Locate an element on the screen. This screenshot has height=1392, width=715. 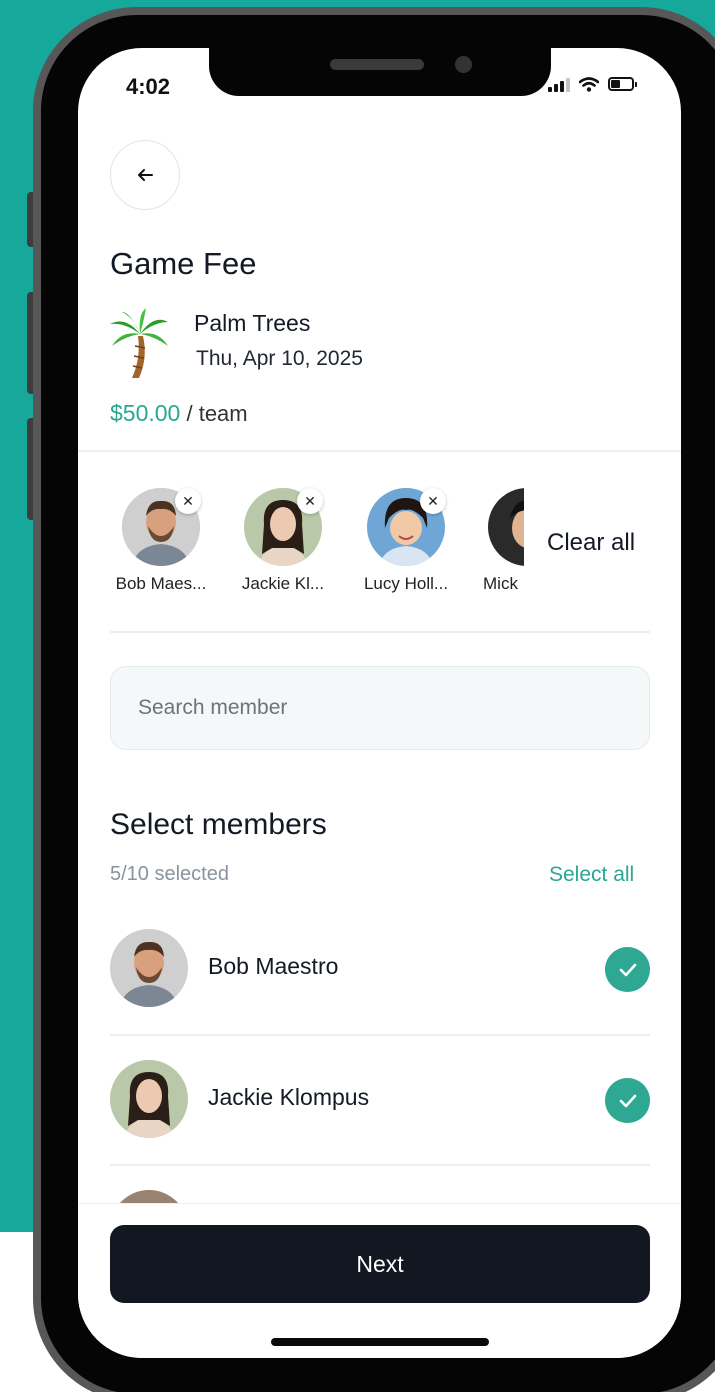
speaker is located at coordinates (377, 64).